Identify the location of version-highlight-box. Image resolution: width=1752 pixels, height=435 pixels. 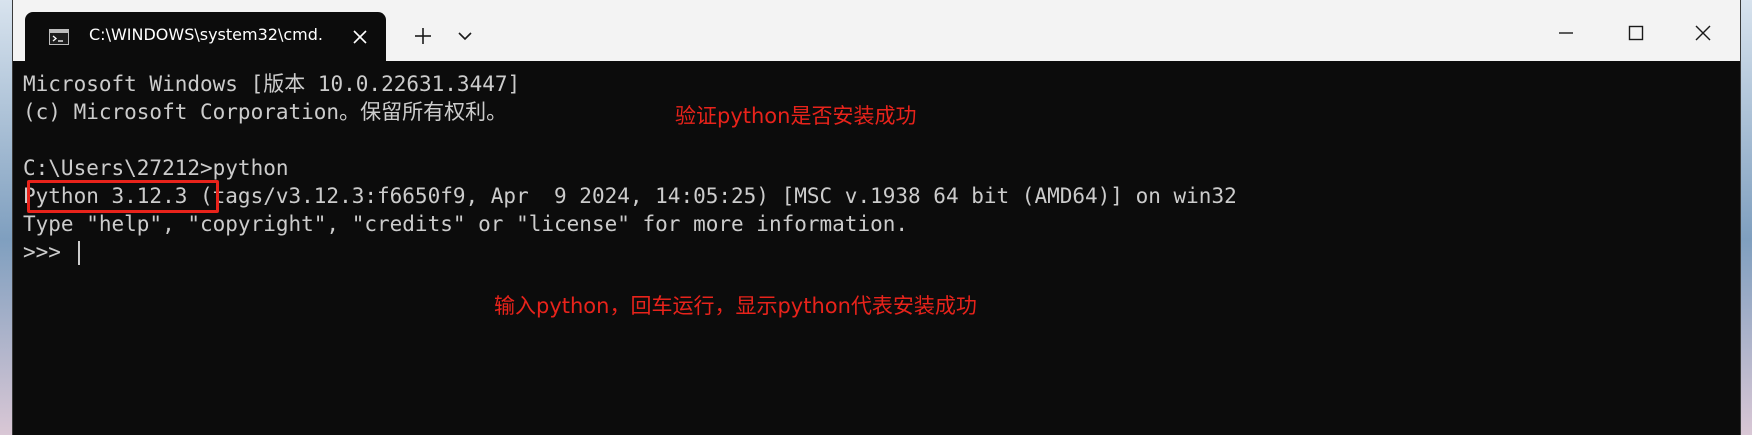
(123, 196).